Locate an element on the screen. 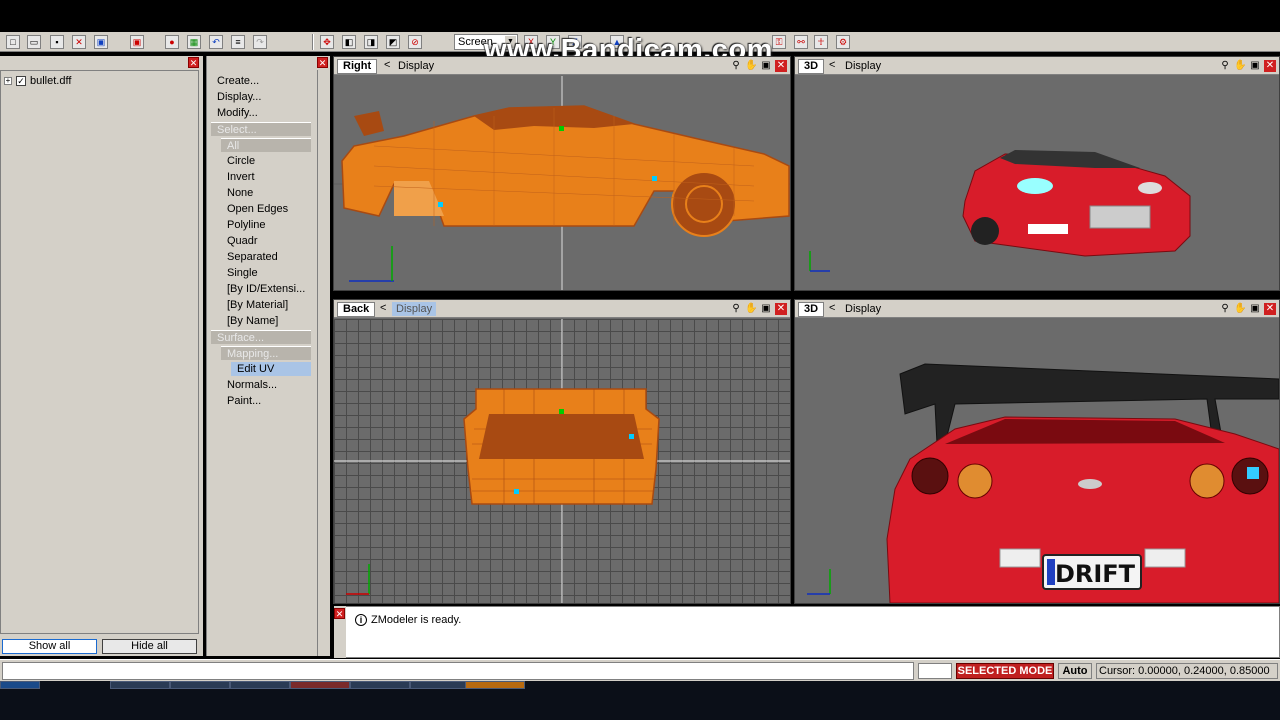 The width and height of the screenshot is (1280, 720). auto-toggle: Auto is located at coordinates (1075, 671).